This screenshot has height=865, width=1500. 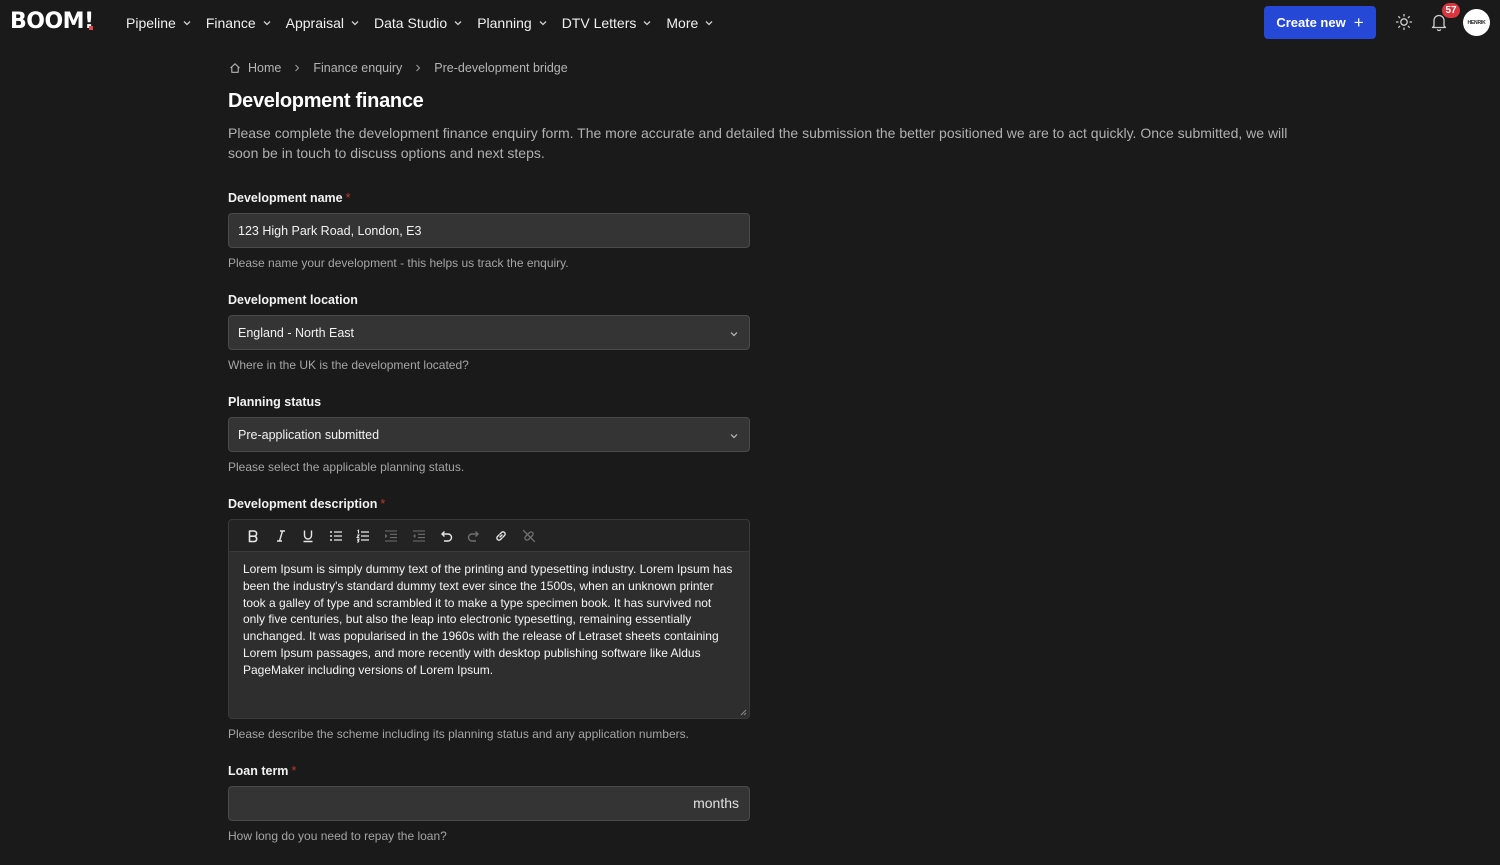 I want to click on dev-name-input: 123 High Park Road, London, E3, so click(x=489, y=230).